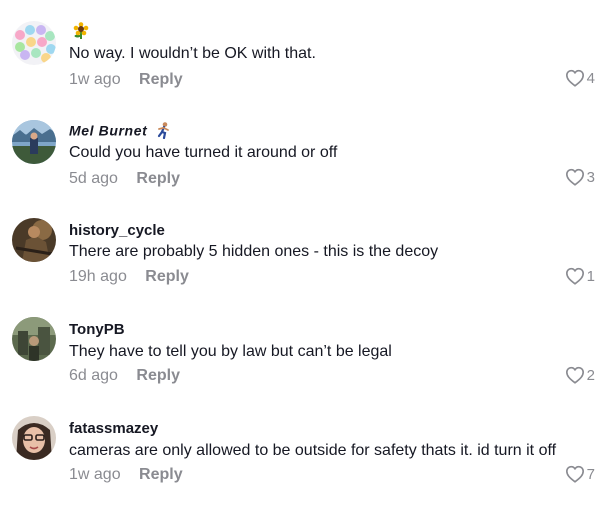 This screenshot has width=611, height=513. Describe the element at coordinates (164, 132) in the screenshot. I see `runner-icon` at that location.